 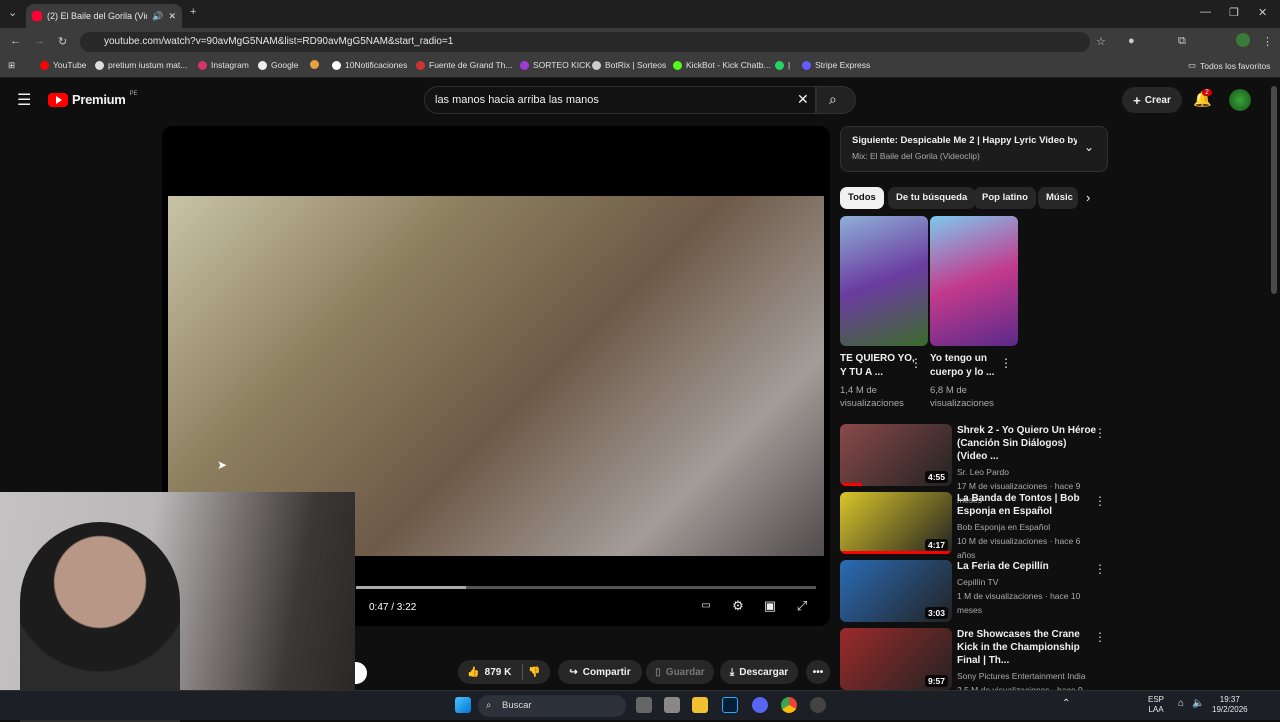 What do you see at coordinates (916, 363) in the screenshot?
I see `short-menu-icon-1: ⋮` at bounding box center [916, 363].